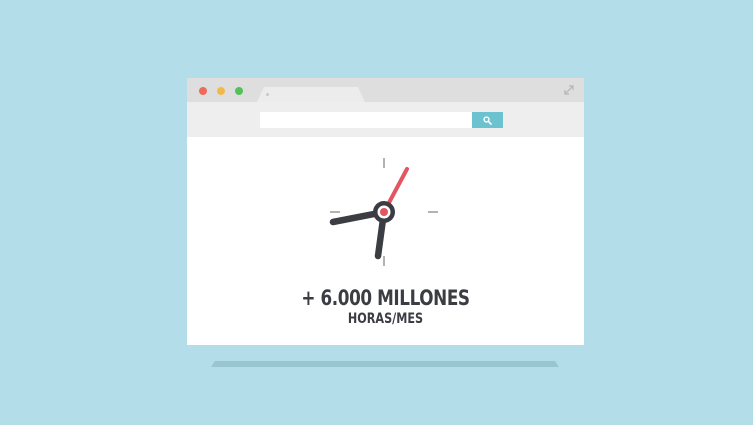 Image resolution: width=753 pixels, height=425 pixels. I want to click on clock-center-pin, so click(384, 212).